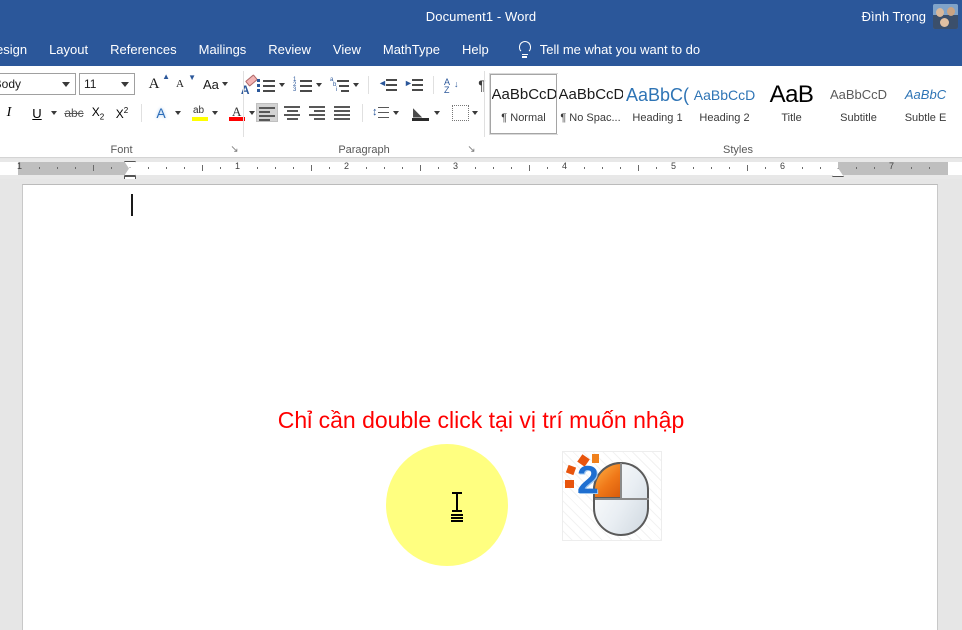 This screenshot has width=962, height=630. I want to click on ruler-number: 4, so click(565, 166).